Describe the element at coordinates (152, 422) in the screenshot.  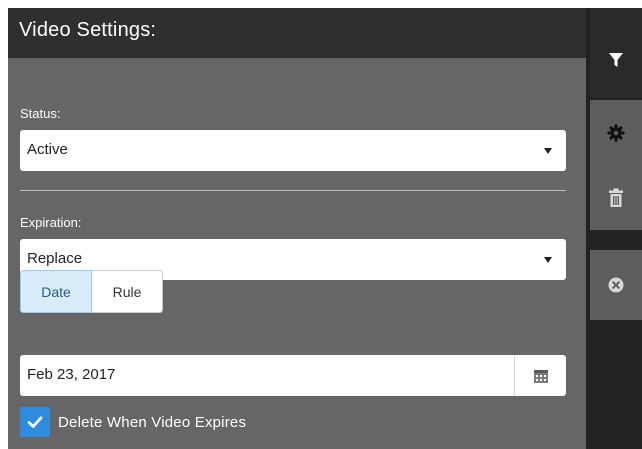
I see `delete-when-expires-label: Delete When Video Expires` at that location.